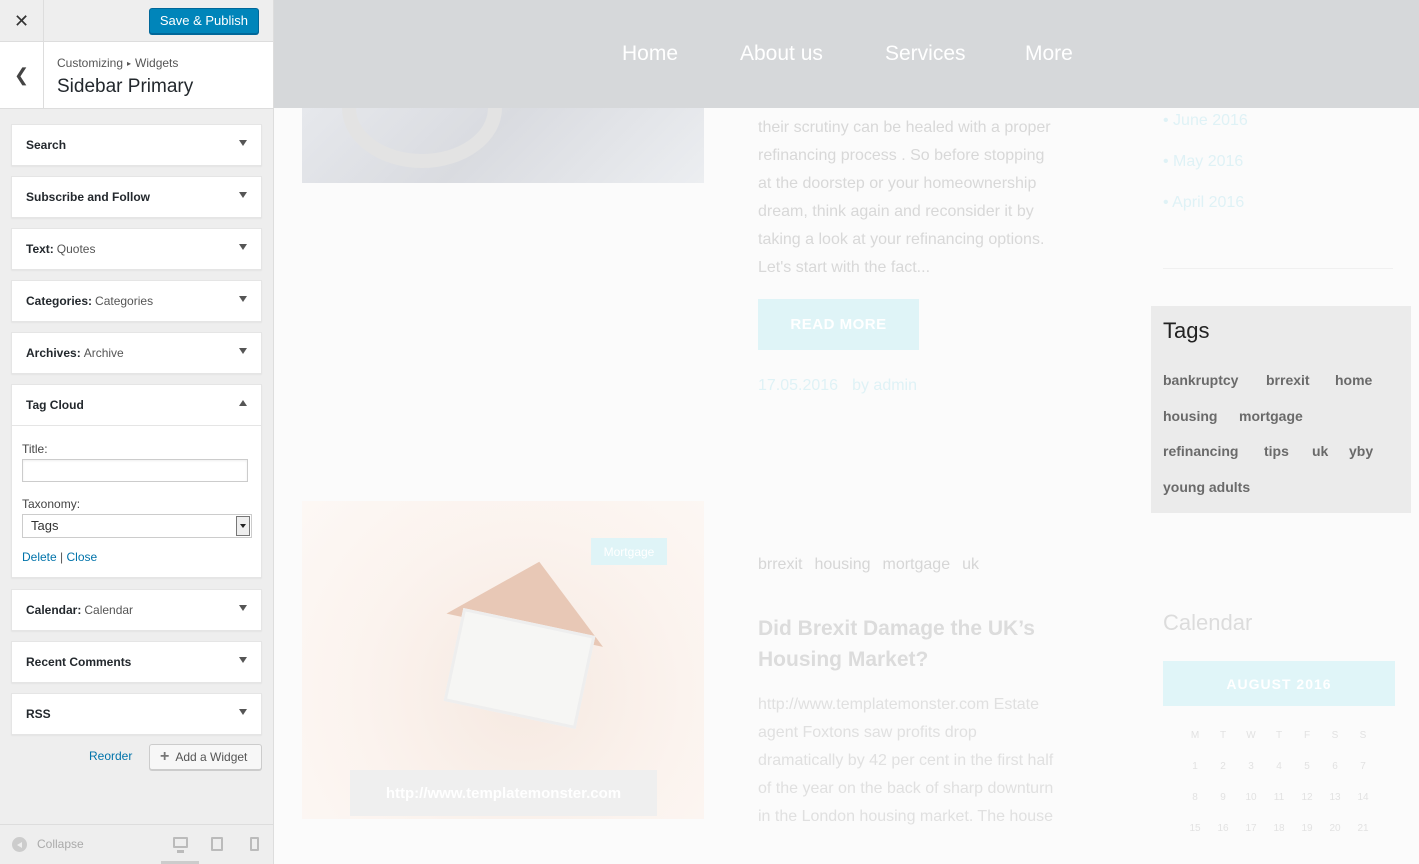 The width and height of the screenshot is (1419, 864). I want to click on tag-link: housing, so click(1190, 416).